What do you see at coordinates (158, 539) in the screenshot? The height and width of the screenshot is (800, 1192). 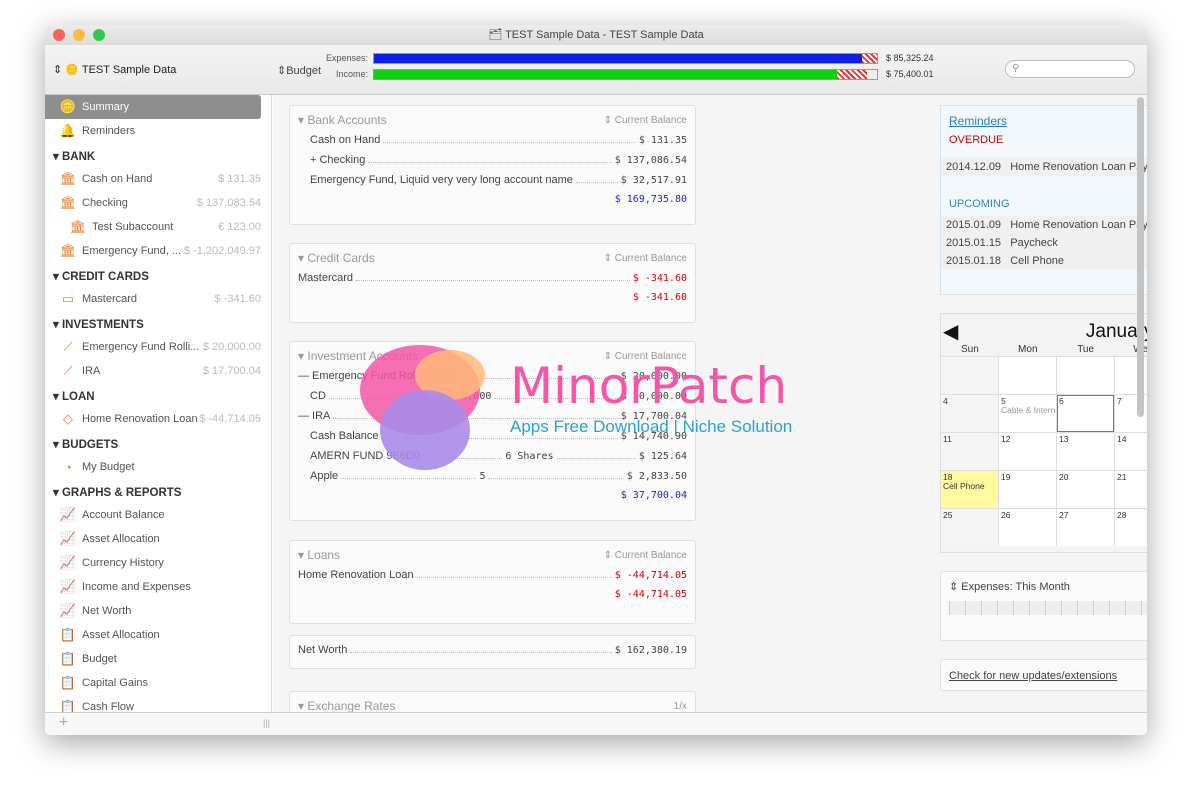 I see `sidebar-item: 📈 Asset Allocation` at bounding box center [158, 539].